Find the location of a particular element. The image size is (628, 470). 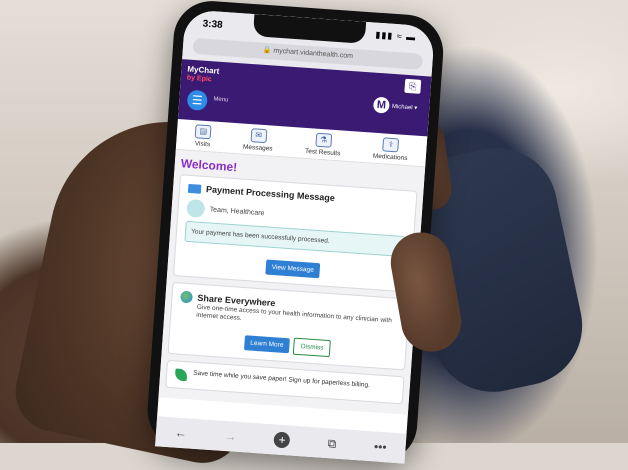

tab-visits: ▤ Visits is located at coordinates (203, 136).